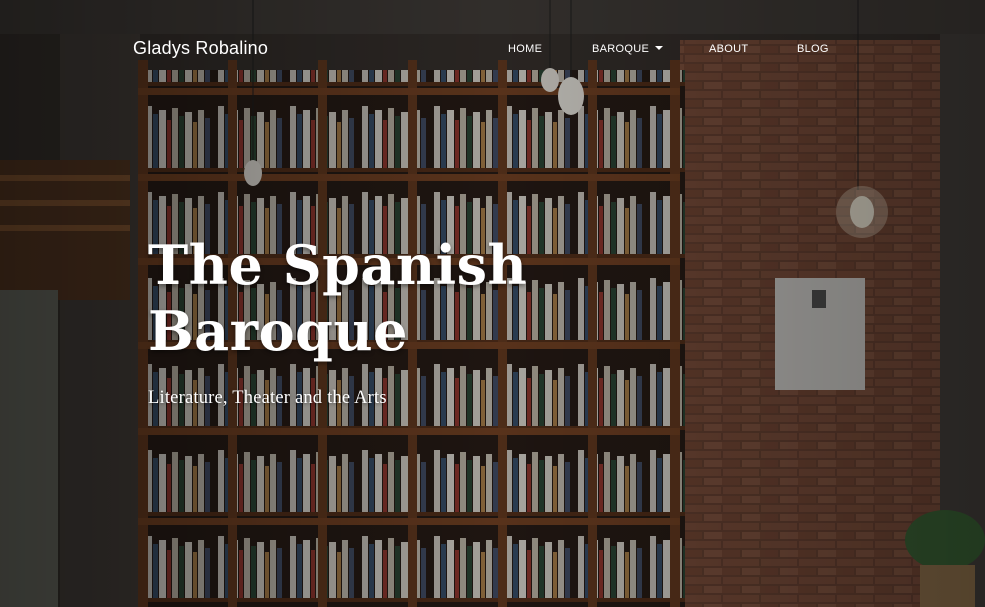 The width and height of the screenshot is (985, 607). What do you see at coordinates (813, 49) in the screenshot?
I see `nav-item-blog: BLOG` at bounding box center [813, 49].